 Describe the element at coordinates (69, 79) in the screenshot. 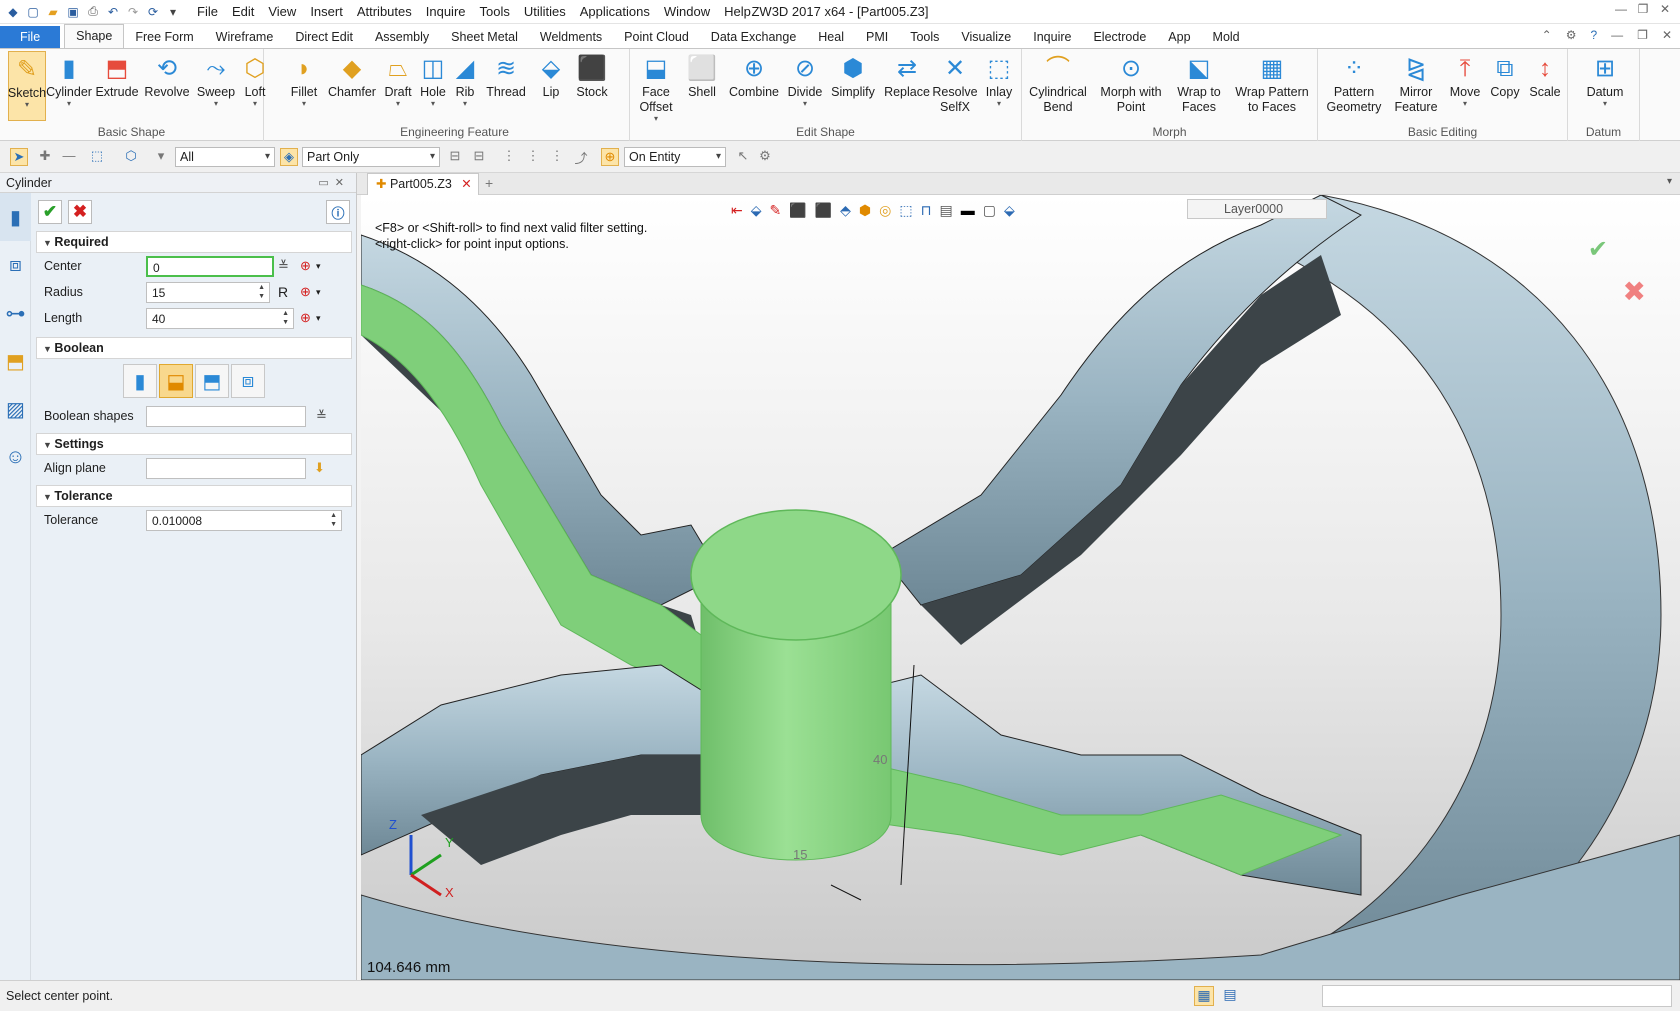

I see `cylinder-button: ▮ Cylinder ▾` at that location.